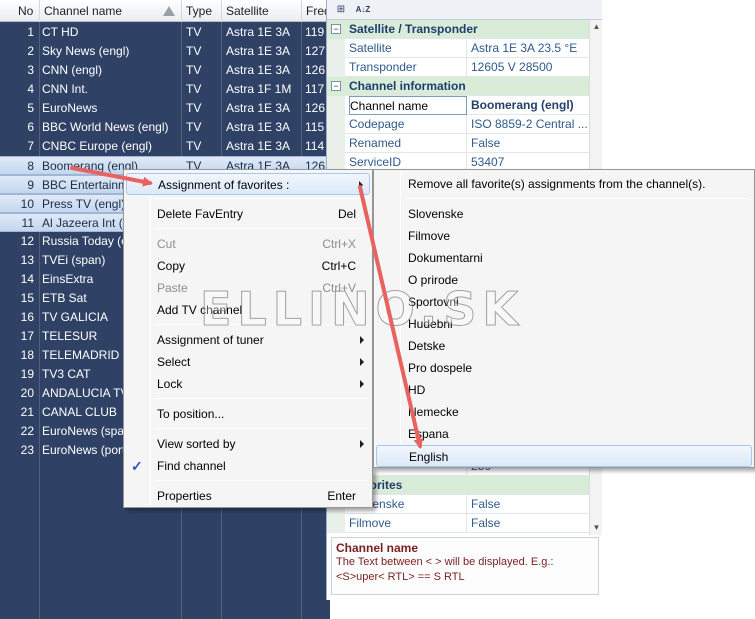  I want to click on menu-item-label: Assignment of tuner, so click(210, 340).